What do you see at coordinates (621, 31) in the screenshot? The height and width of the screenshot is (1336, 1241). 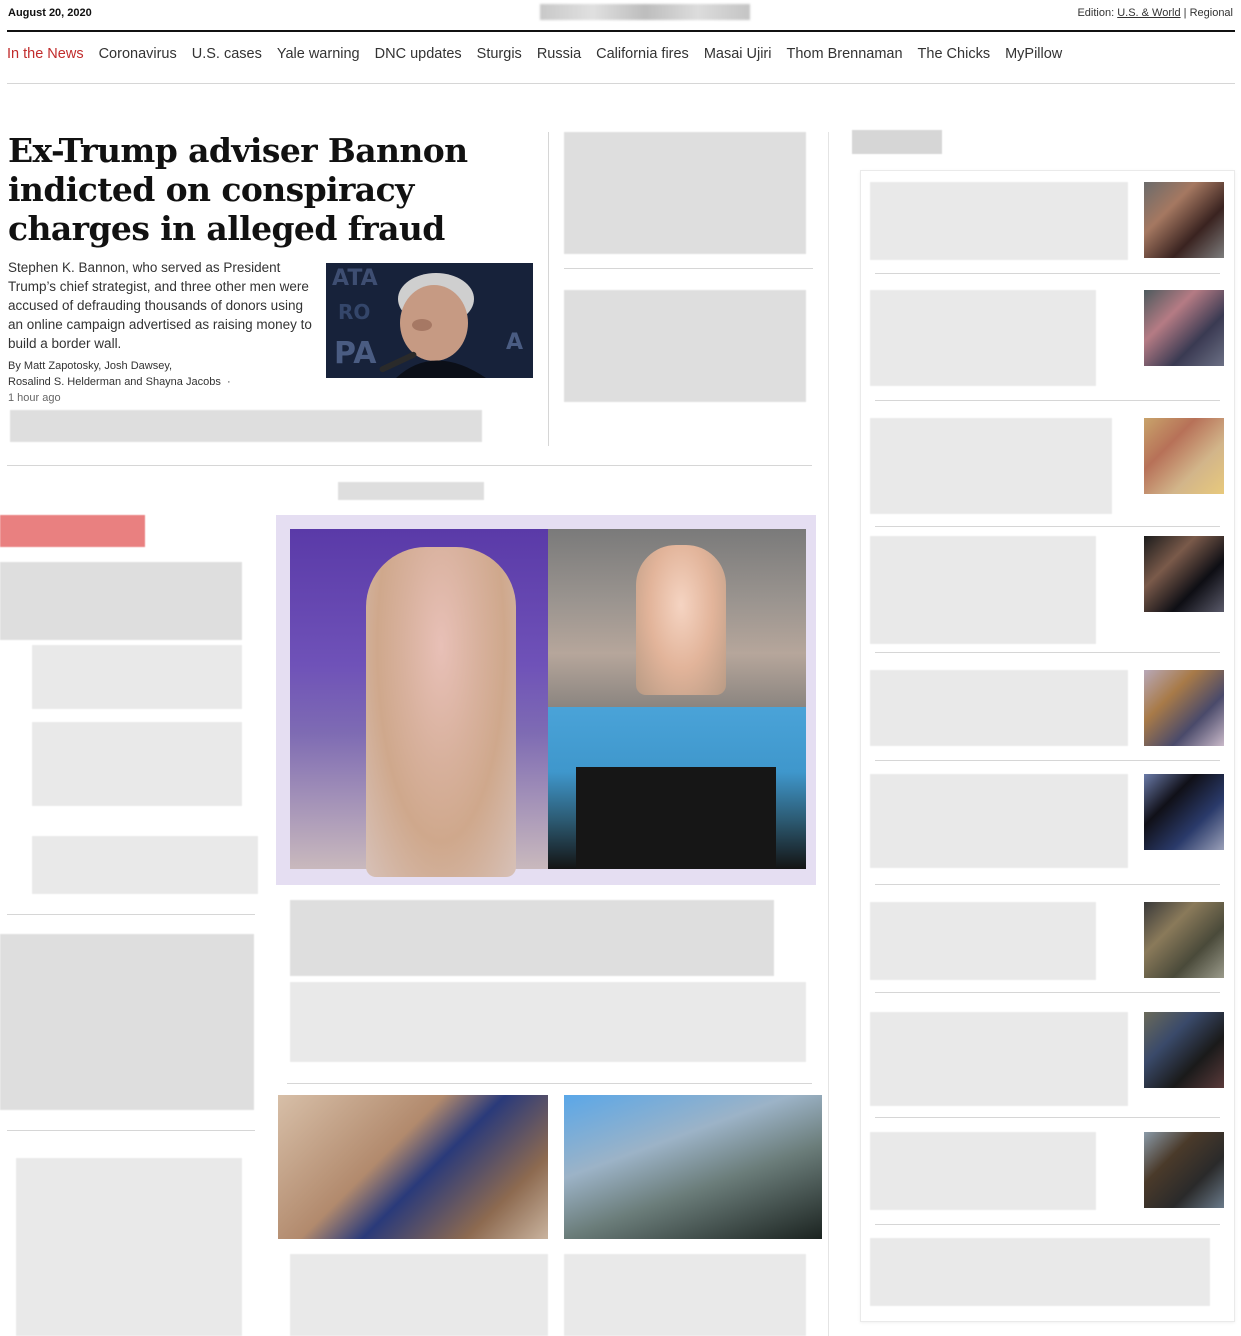 I see `masthead-rule` at bounding box center [621, 31].